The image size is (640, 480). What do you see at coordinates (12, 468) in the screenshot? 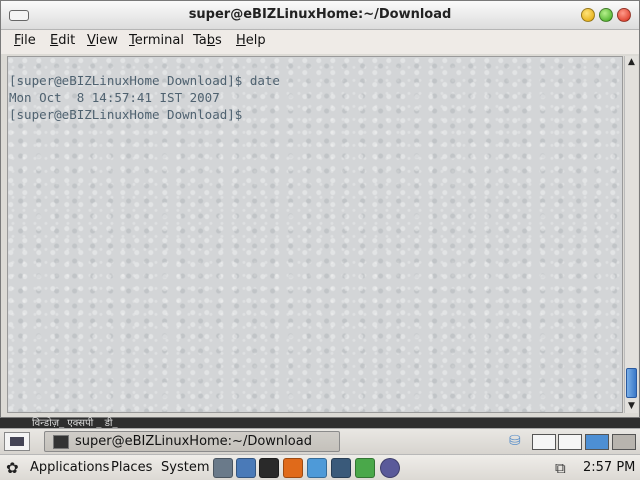
I see `gnome-foot-icon: ✿` at bounding box center [12, 468].